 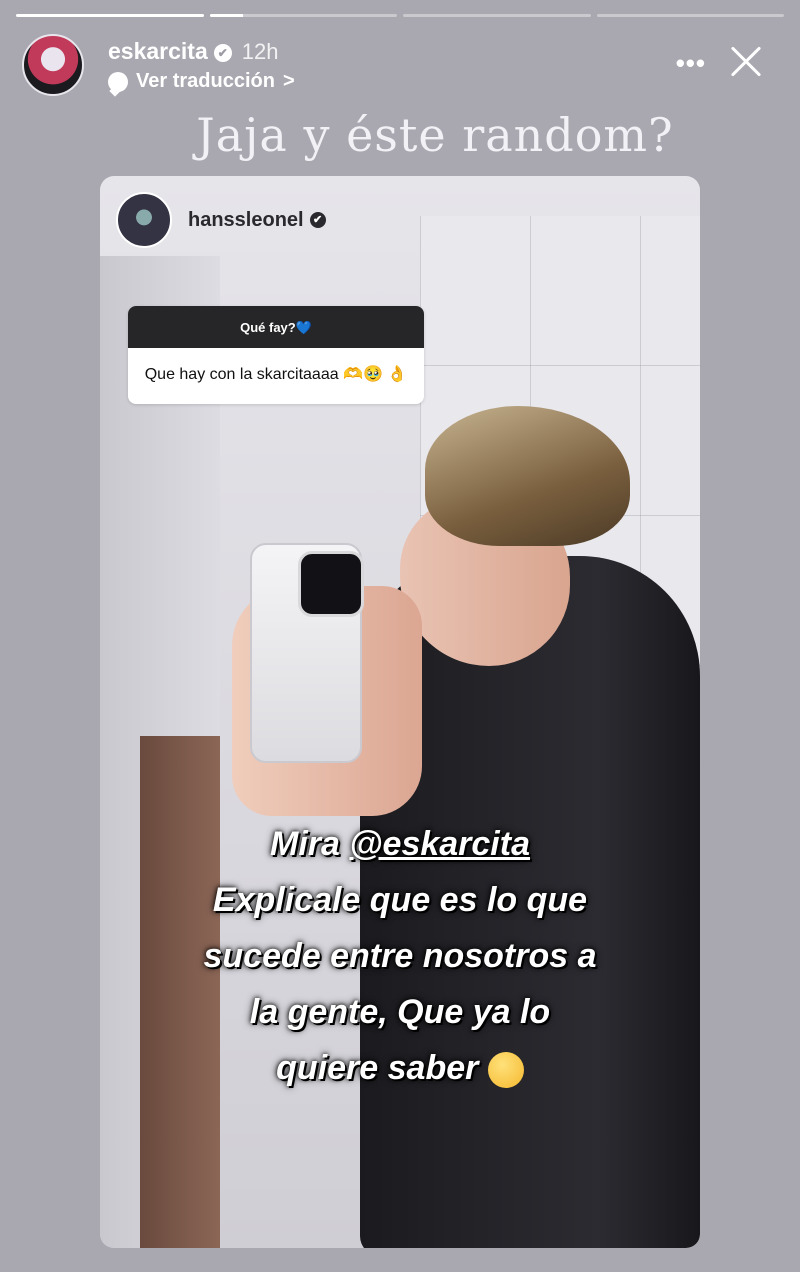 I want to click on story-caption: Jaja y éste random?, so click(x=435, y=135).